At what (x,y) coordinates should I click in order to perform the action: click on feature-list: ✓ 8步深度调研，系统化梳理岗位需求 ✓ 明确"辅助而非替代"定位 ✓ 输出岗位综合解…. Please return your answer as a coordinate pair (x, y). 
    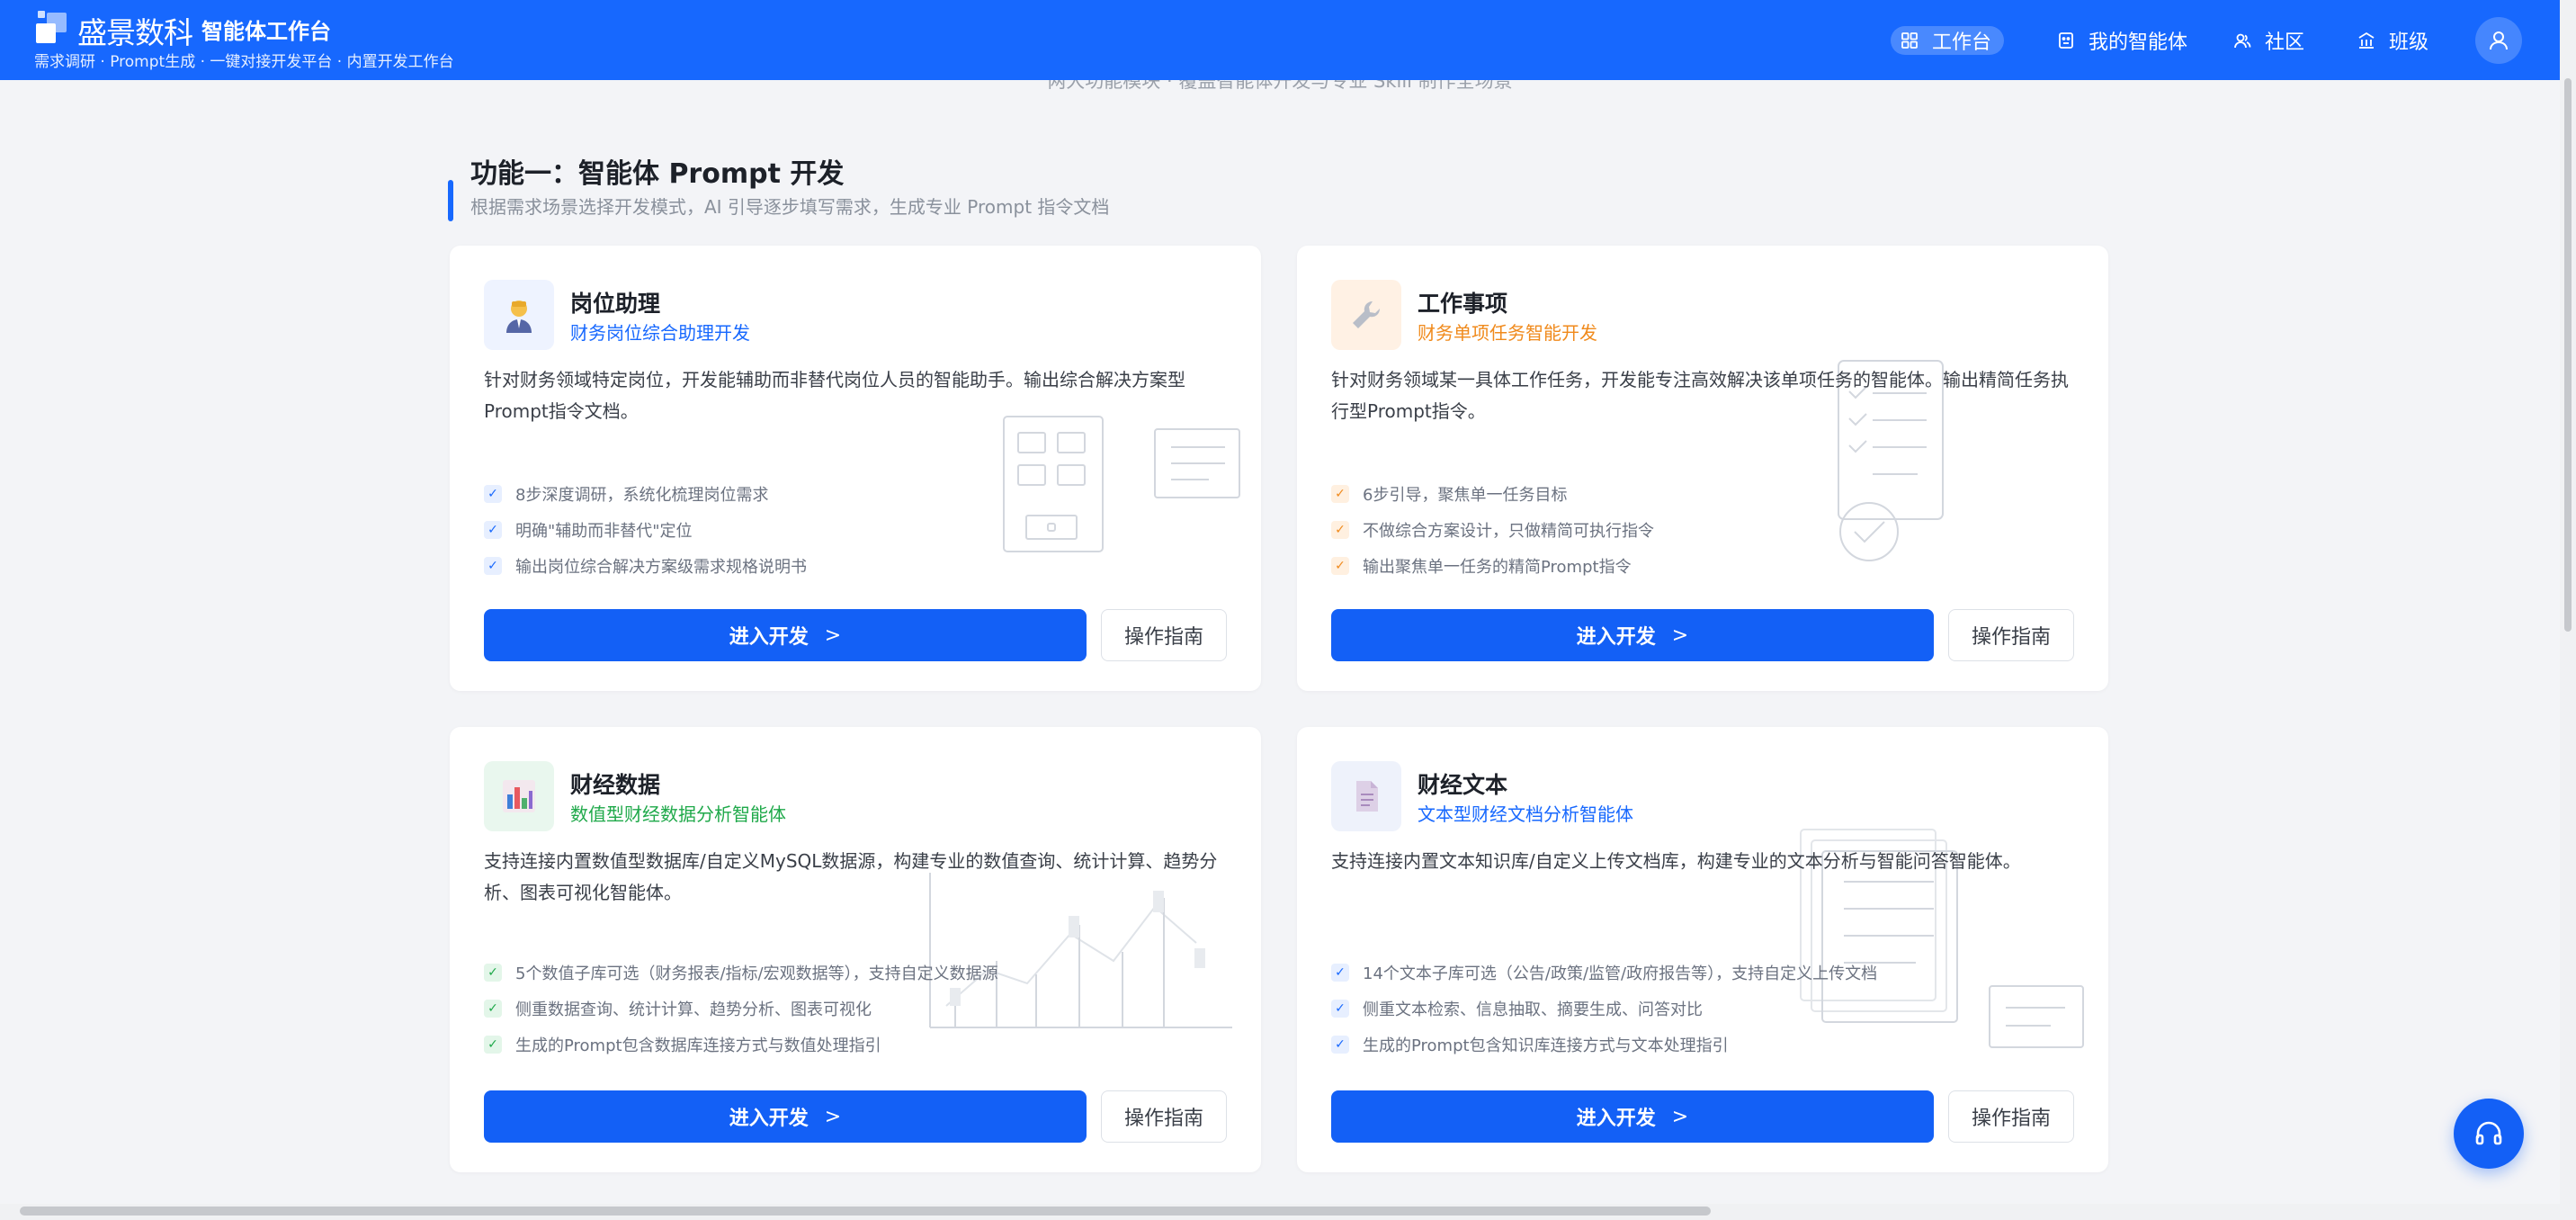
    Looking at the image, I should click on (645, 530).